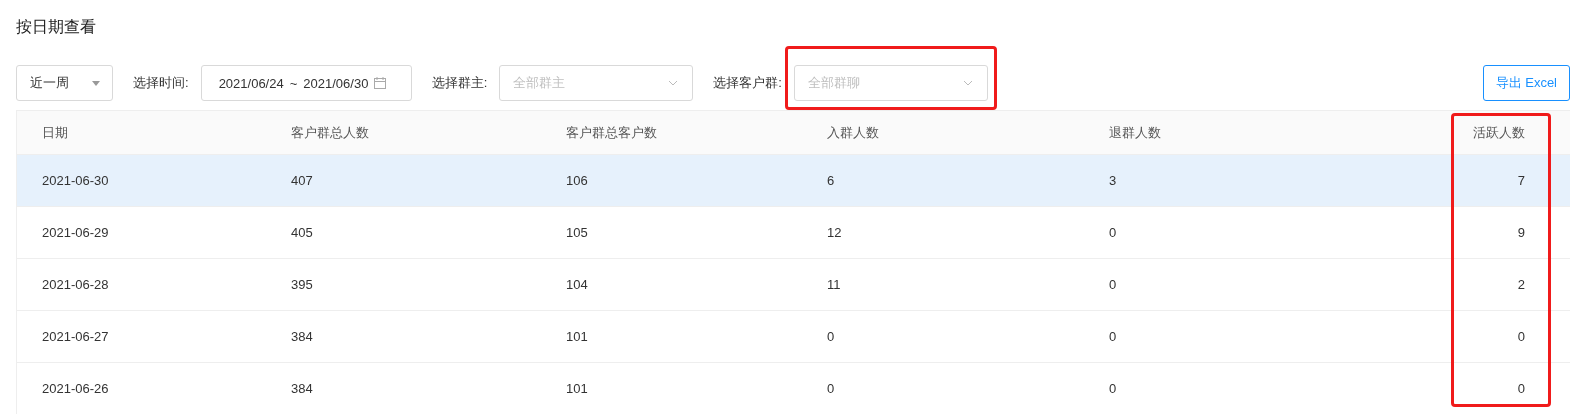 The height and width of the screenshot is (414, 1586). I want to click on table-cell-text: 2, so click(1521, 284).